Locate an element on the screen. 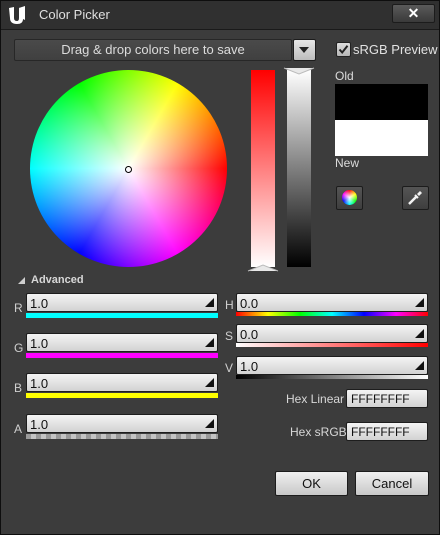 Image resolution: width=440 pixels, height=535 pixels. value-slider-handle is located at coordinates (299, 71).